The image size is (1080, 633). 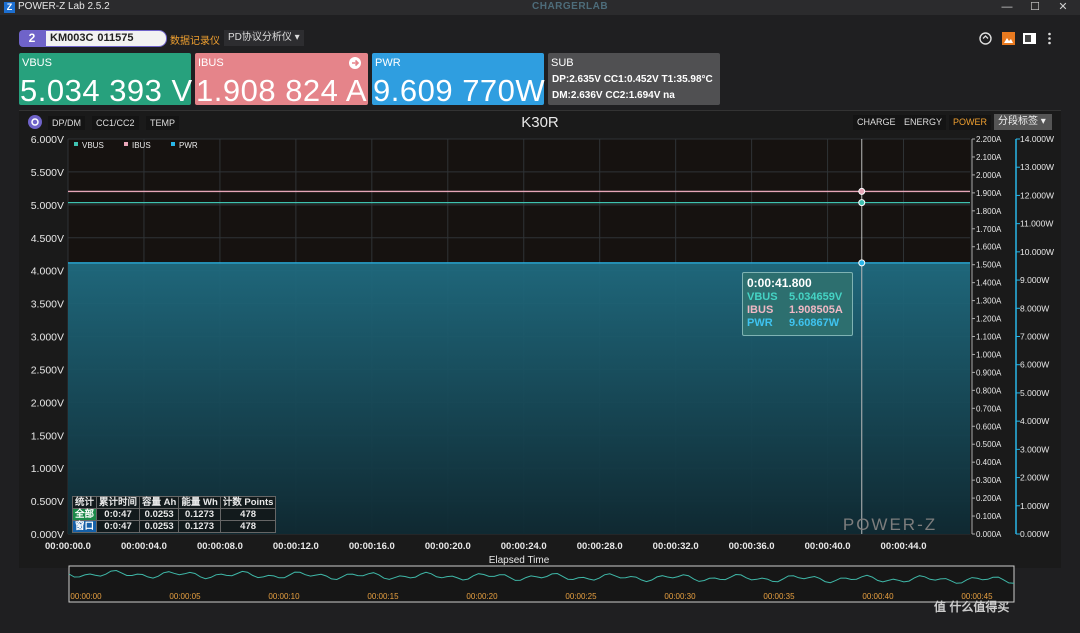 What do you see at coordinates (1034, 478) in the screenshot?
I see `y-right-tick-label: 2.000W` at bounding box center [1034, 478].